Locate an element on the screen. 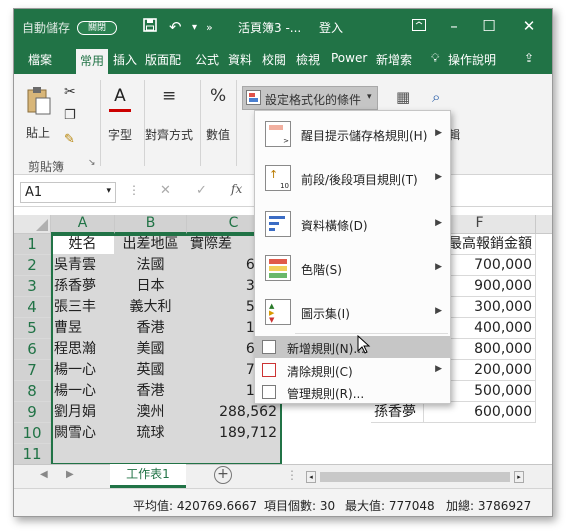 This screenshot has width=567, height=532. row-header: 10 is located at coordinates (32, 433).